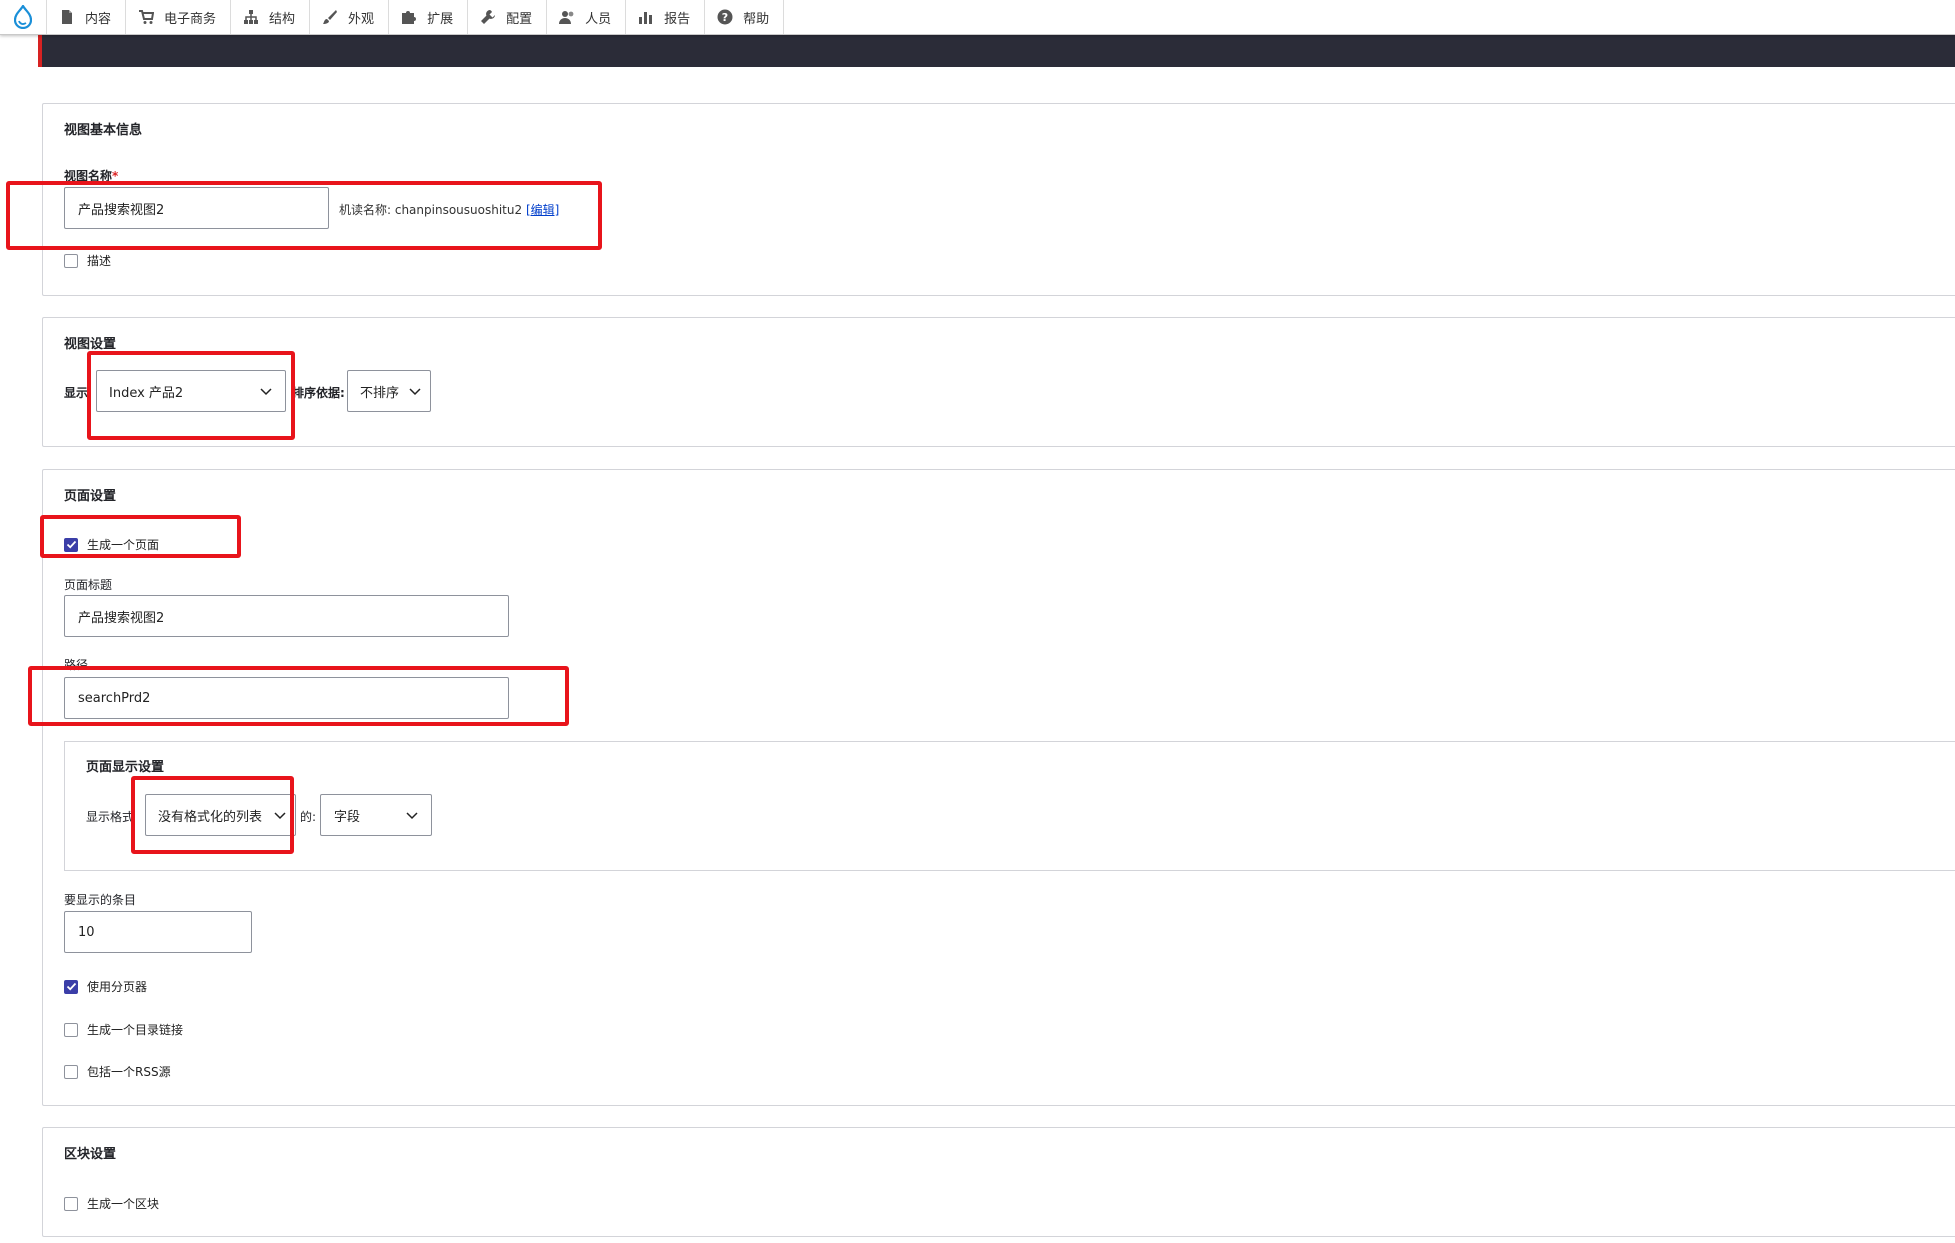  Describe the element at coordinates (23, 17) in the screenshot. I see `drupal-drop-icon` at that location.